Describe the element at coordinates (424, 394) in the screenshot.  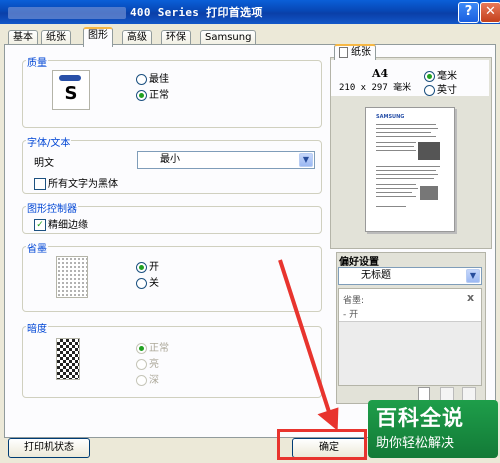
I see `document-icon` at that location.